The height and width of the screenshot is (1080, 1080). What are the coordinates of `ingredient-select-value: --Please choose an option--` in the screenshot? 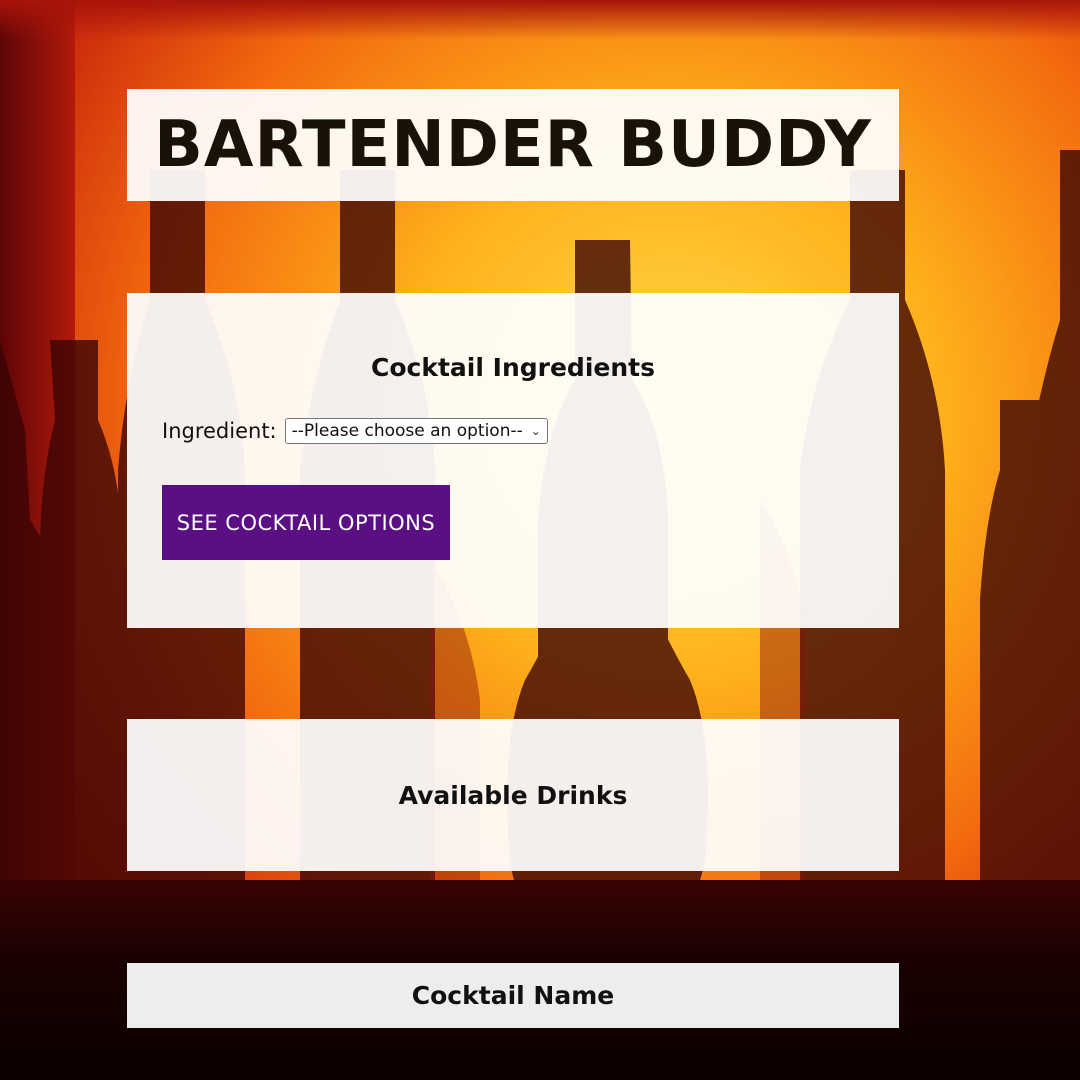 It's located at (407, 431).